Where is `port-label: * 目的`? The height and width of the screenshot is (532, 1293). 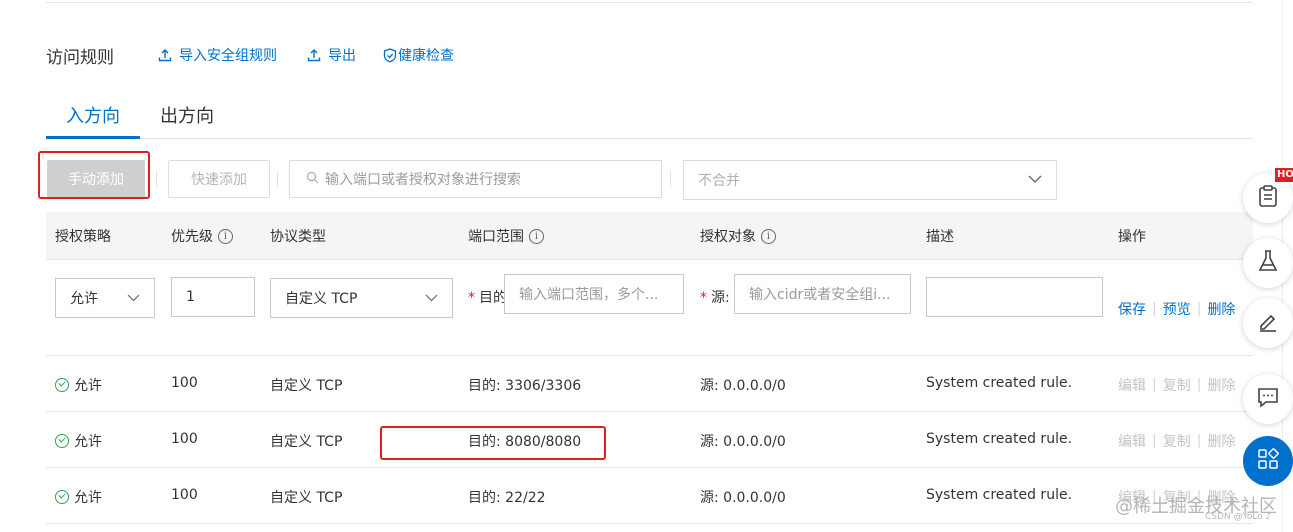 port-label: * 目的 is located at coordinates (487, 298).